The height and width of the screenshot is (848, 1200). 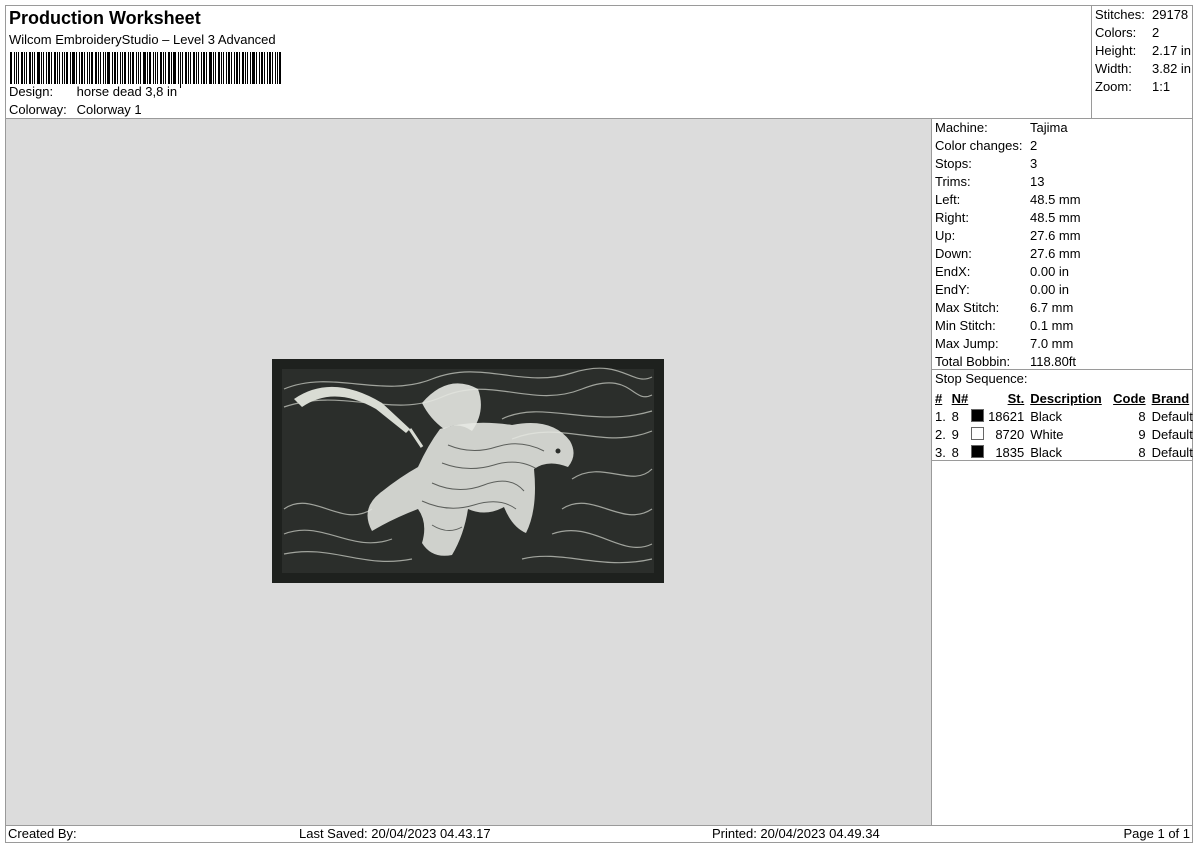 What do you see at coordinates (1142, 434) in the screenshot?
I see `stop-code: 9` at bounding box center [1142, 434].